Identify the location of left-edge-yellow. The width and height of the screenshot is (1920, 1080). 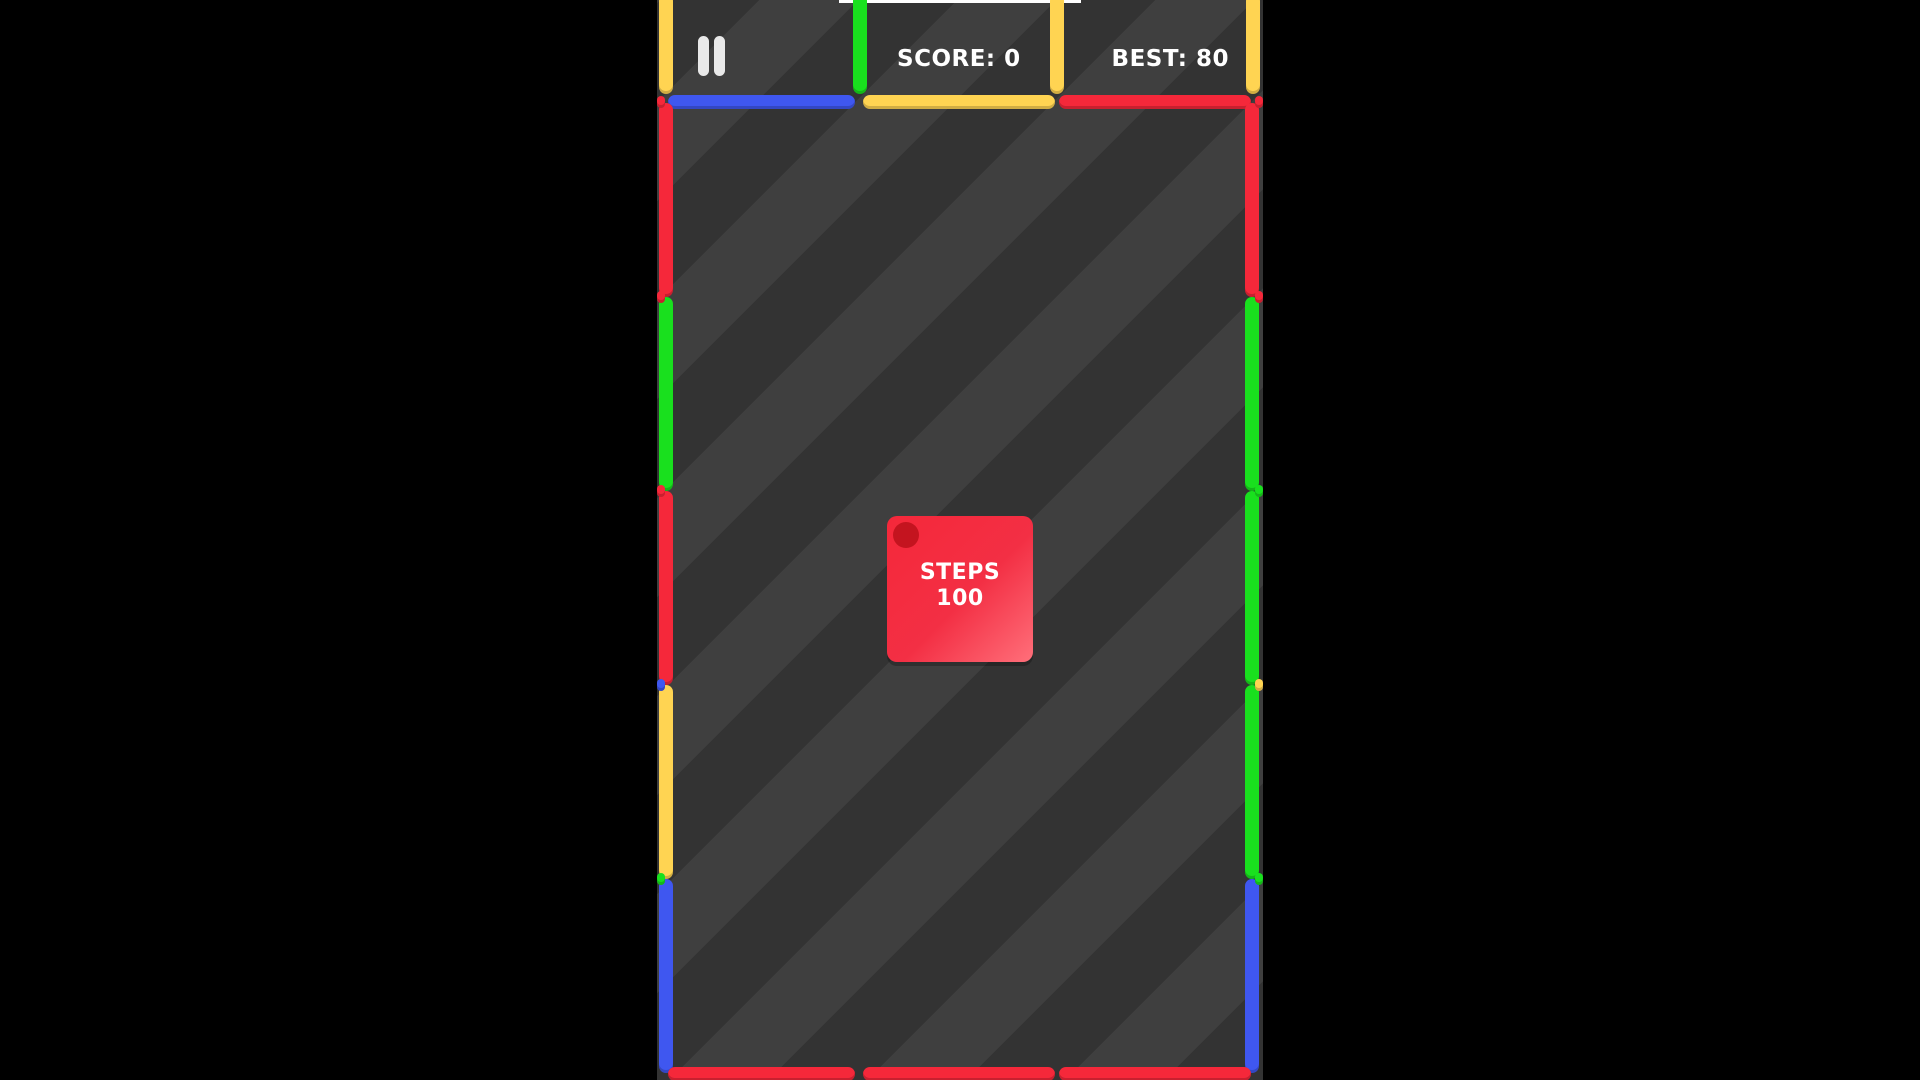
(666, 782).